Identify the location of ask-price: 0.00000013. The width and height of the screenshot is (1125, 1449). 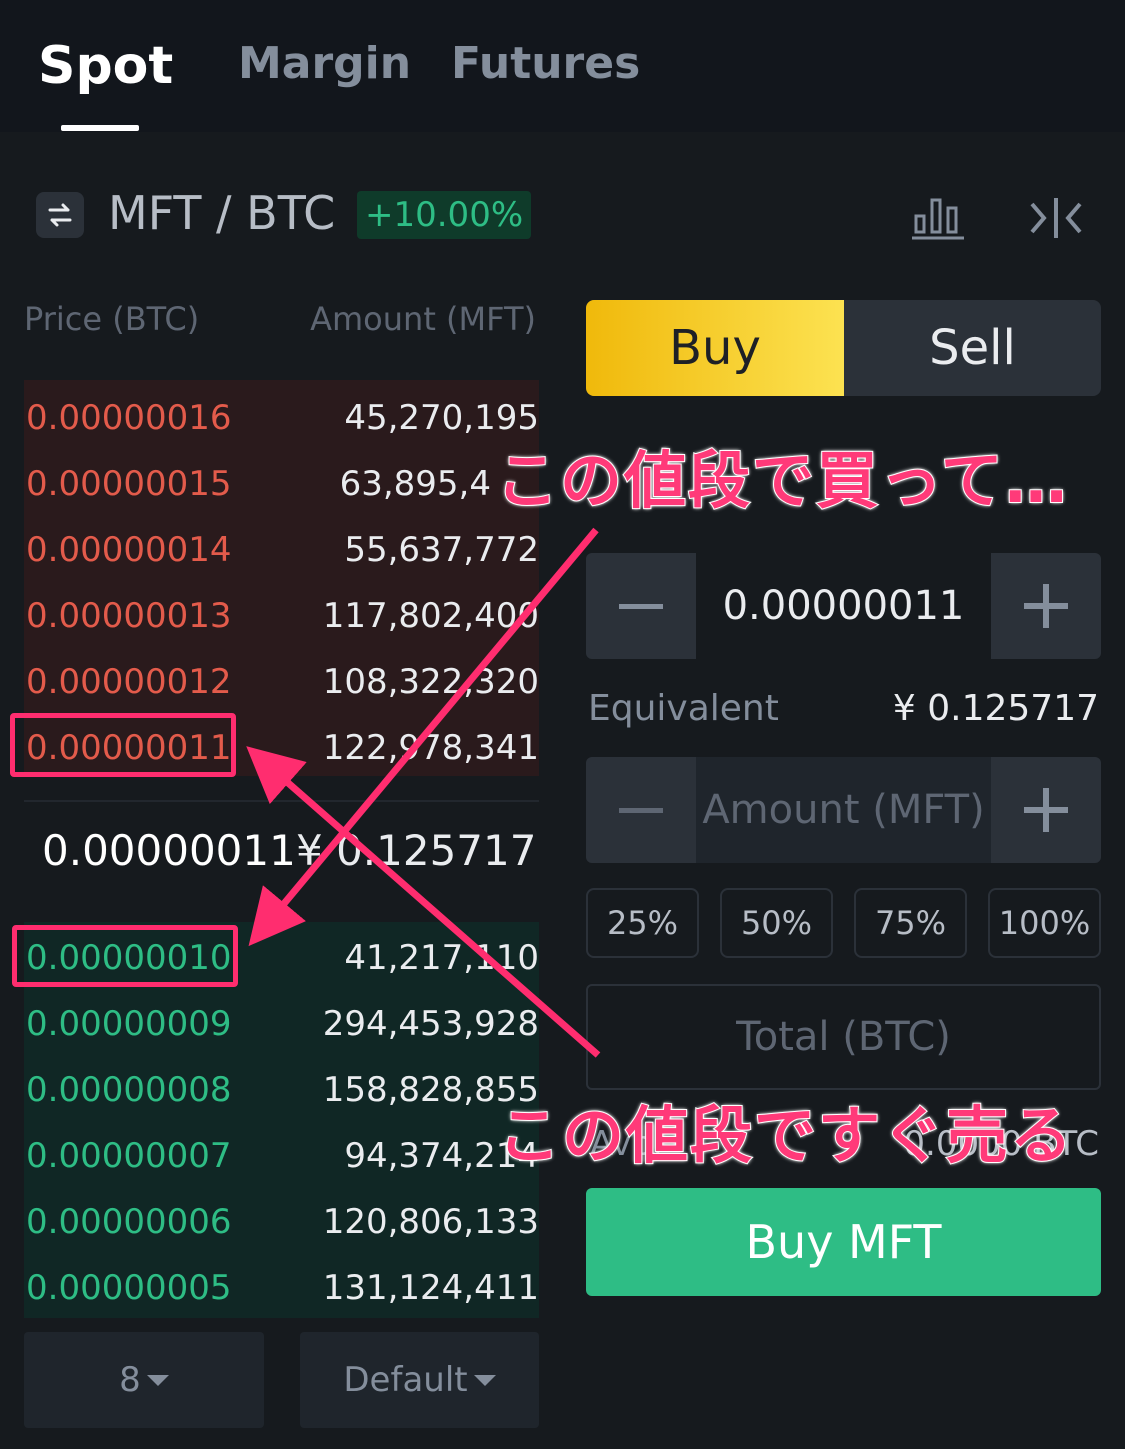
(129, 616).